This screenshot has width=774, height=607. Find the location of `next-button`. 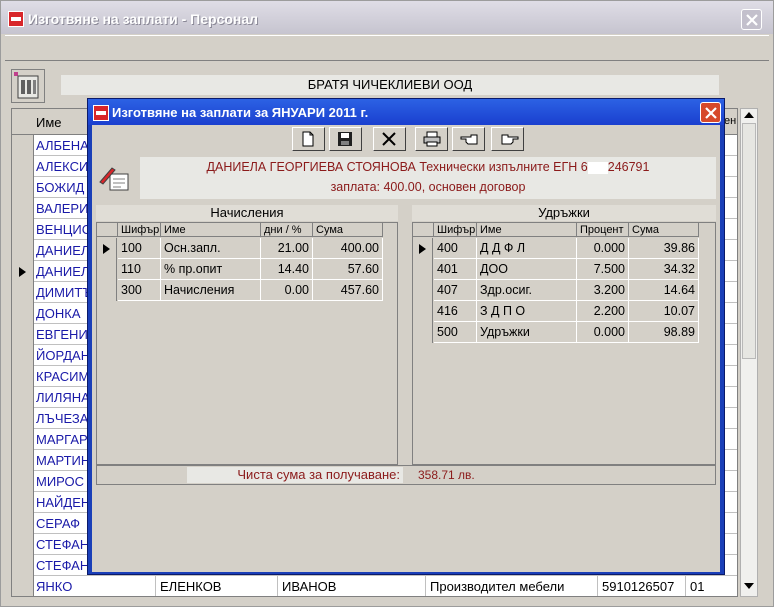

next-button is located at coordinates (507, 139).